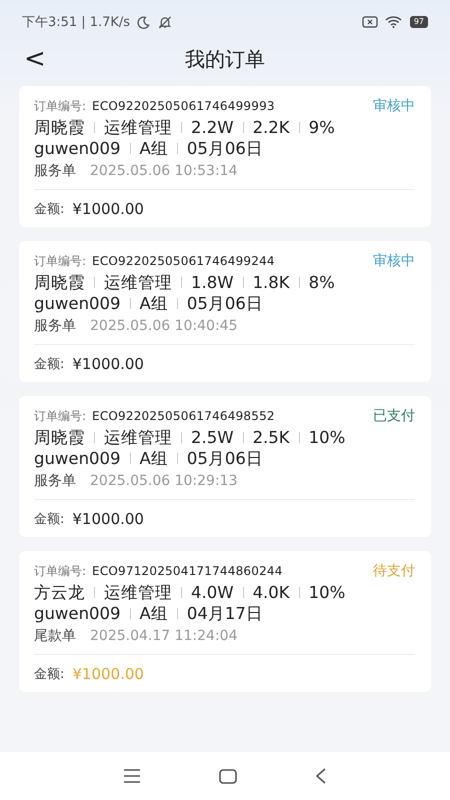 The width and height of the screenshot is (450, 800). Describe the element at coordinates (271, 437) in the screenshot. I see `order-detail: 2.5K` at that location.